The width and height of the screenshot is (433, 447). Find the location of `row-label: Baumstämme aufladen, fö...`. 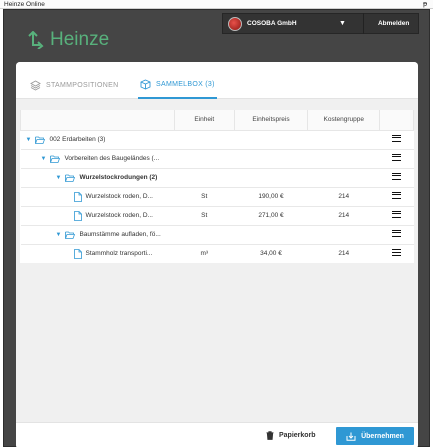

row-label: Baumstämme aufladen, fö... is located at coordinates (120, 234).